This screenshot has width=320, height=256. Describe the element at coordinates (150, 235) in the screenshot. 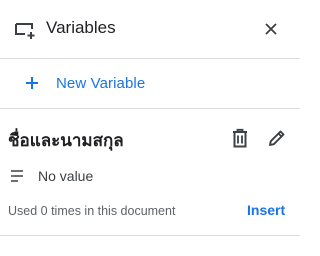

I see `card-divider` at that location.